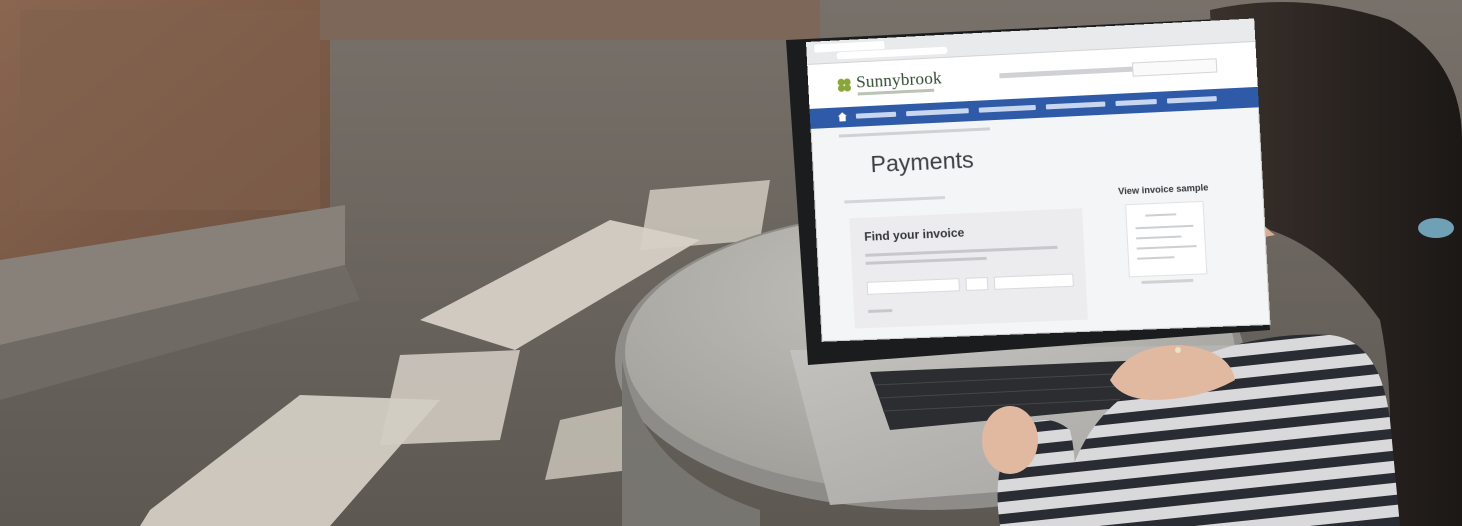  I want to click on site-search, so click(1174, 67).